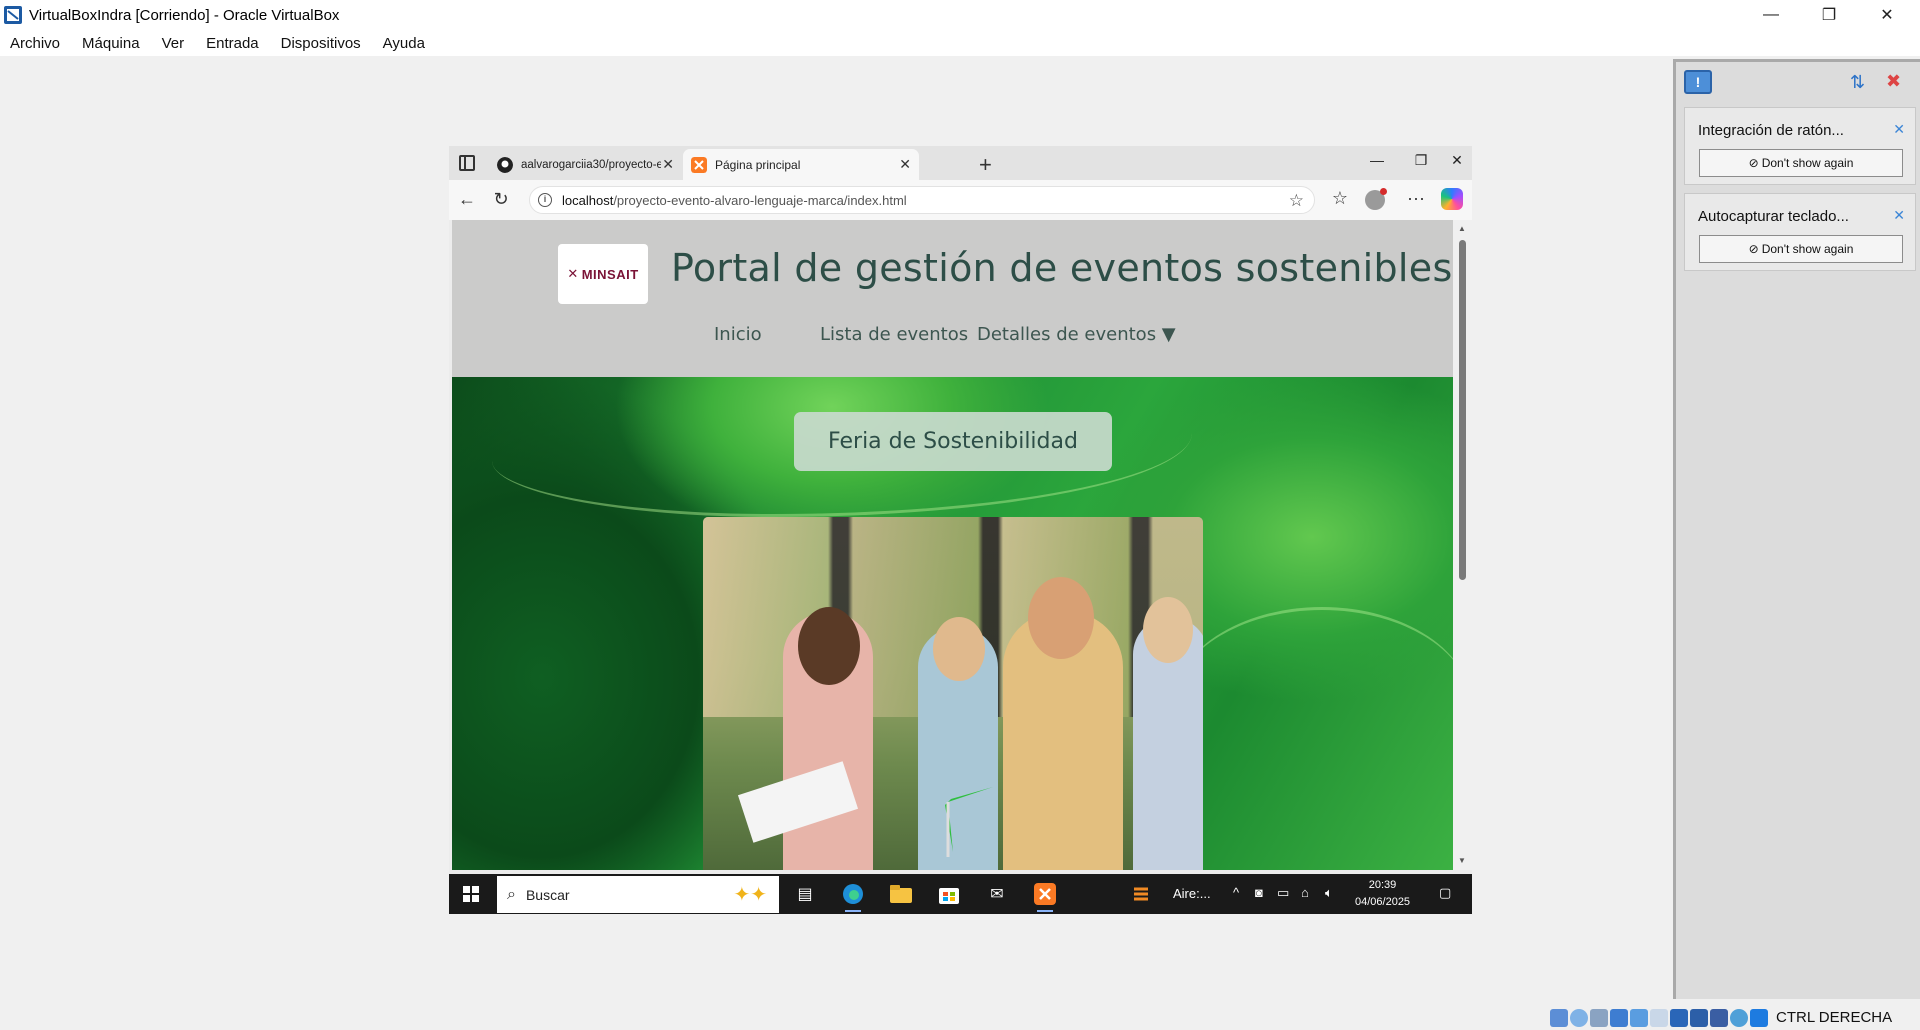 The image size is (1920, 1030). Describe the element at coordinates (1759, 1017) in the screenshot. I see `keyboard-capture-icon` at that location.